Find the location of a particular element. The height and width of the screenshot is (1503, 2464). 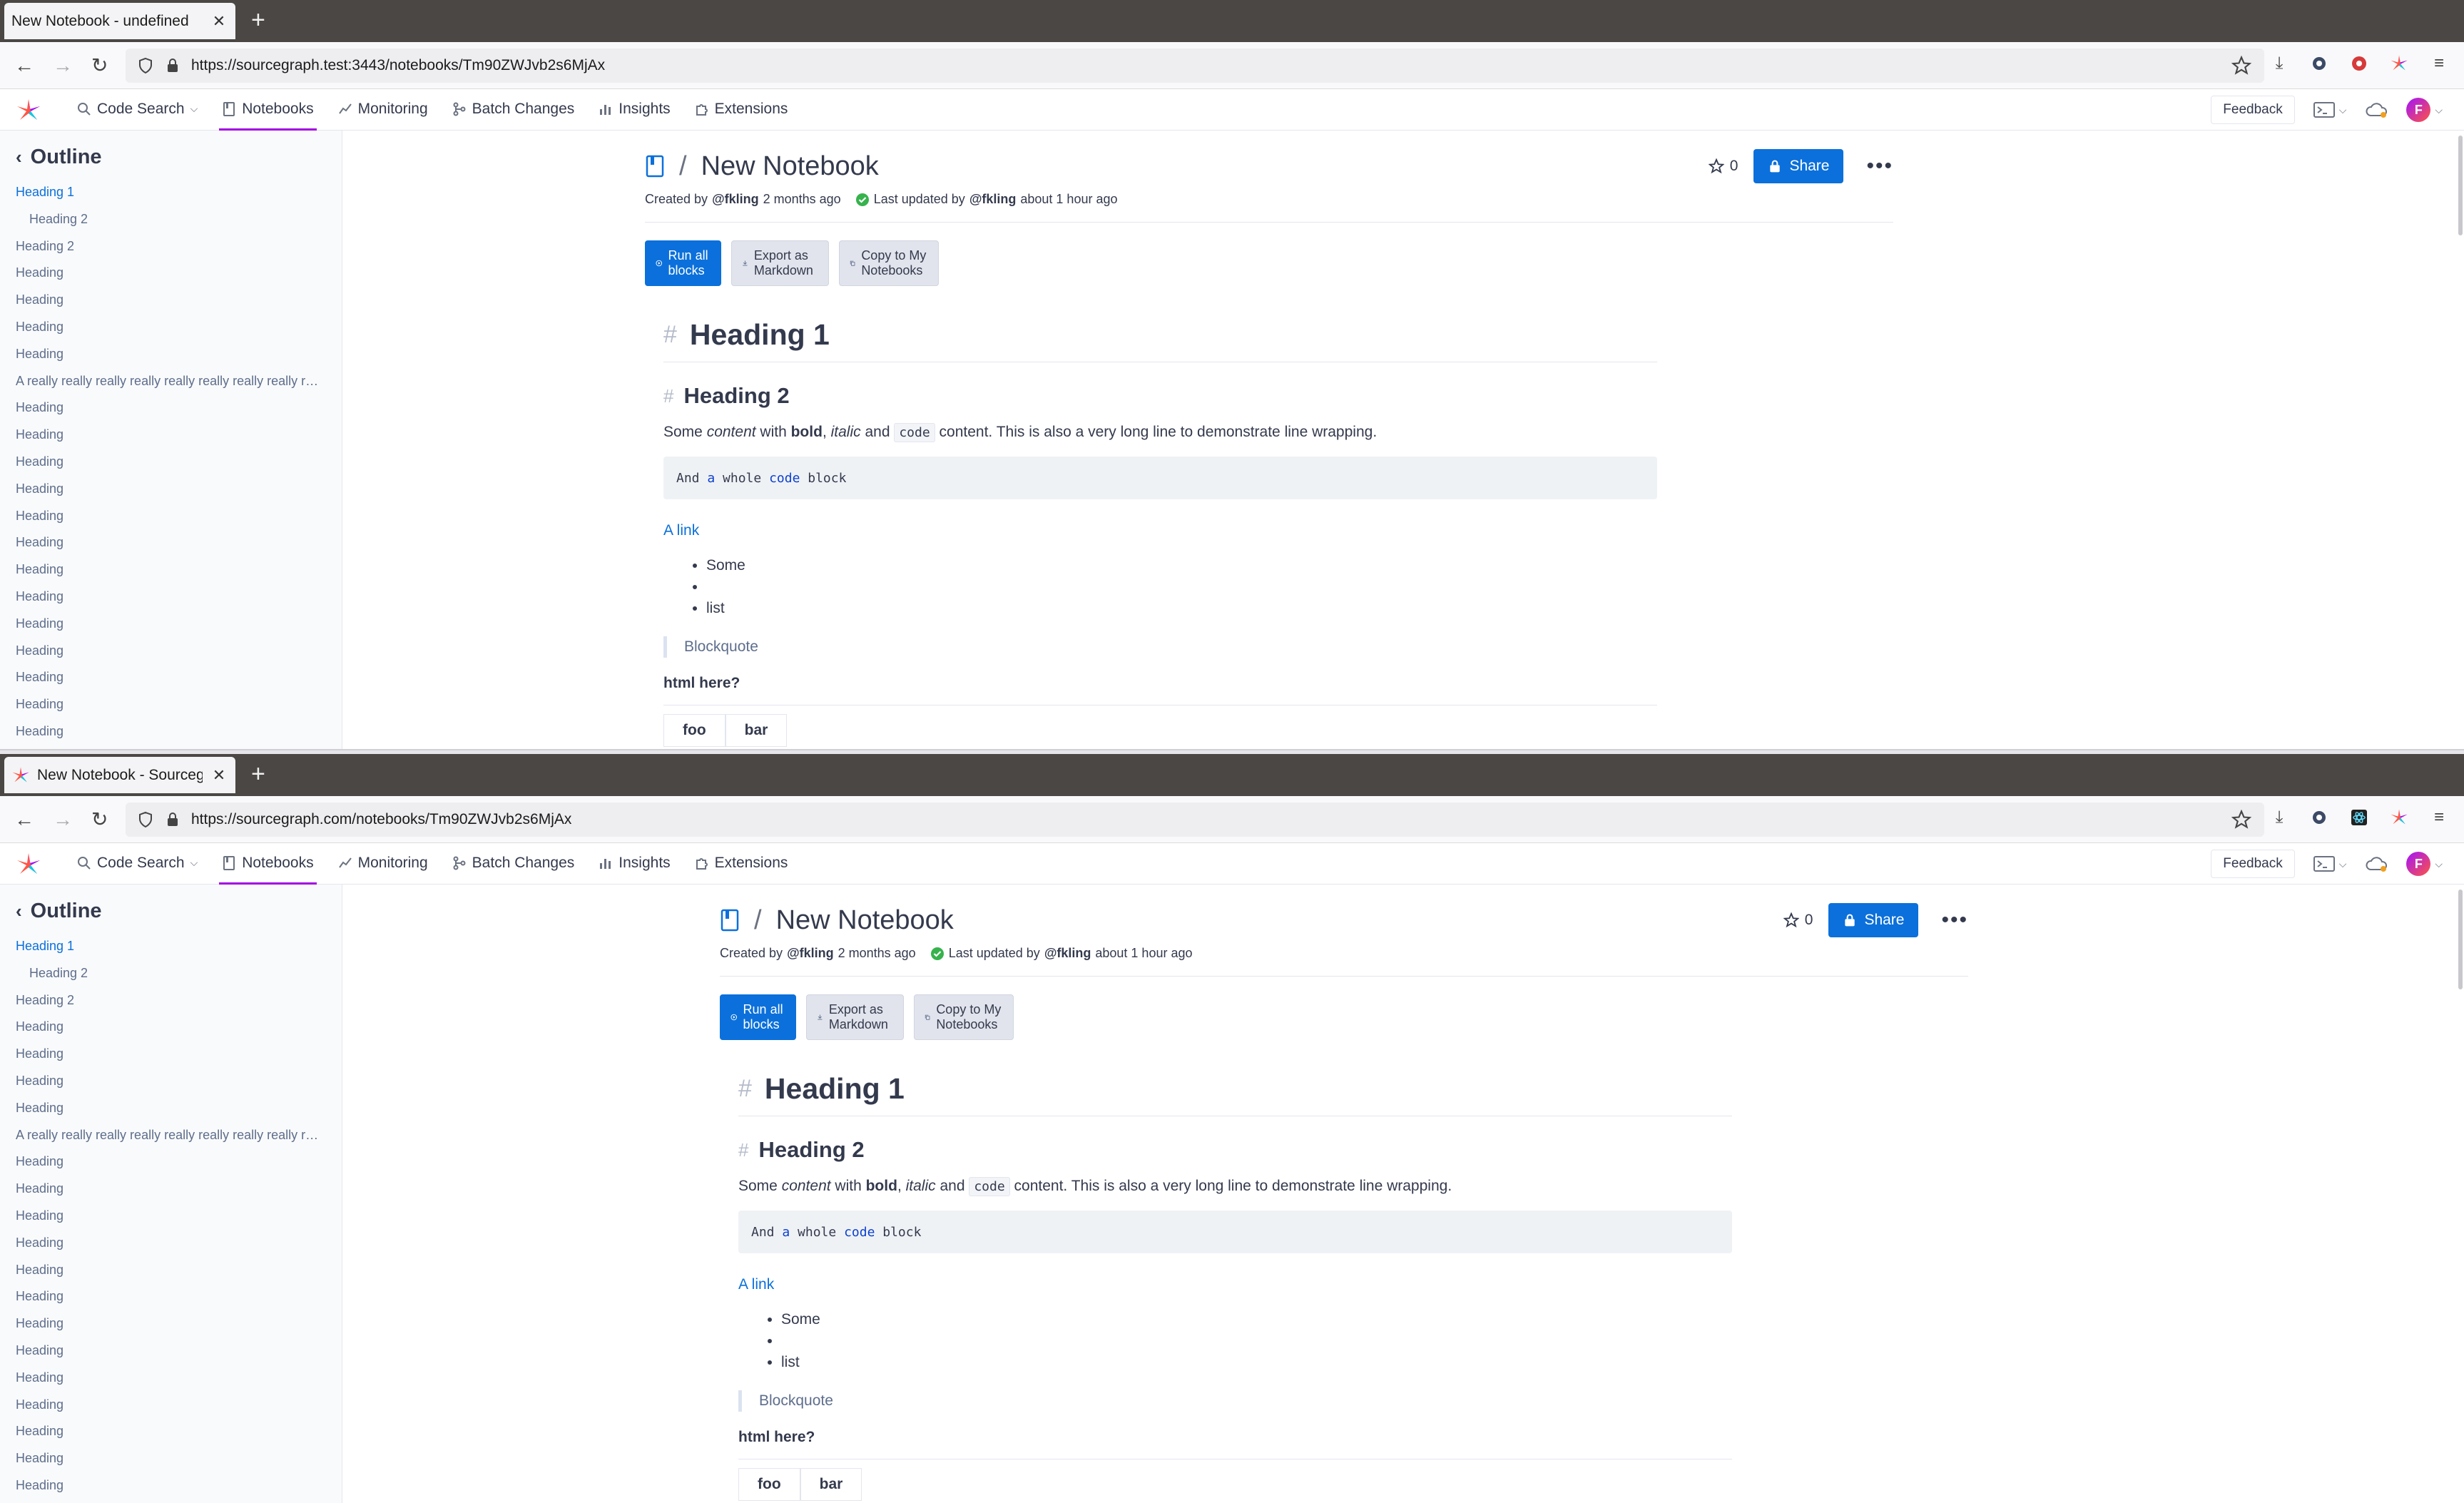

created-by-link: @fkling is located at coordinates (735, 199).